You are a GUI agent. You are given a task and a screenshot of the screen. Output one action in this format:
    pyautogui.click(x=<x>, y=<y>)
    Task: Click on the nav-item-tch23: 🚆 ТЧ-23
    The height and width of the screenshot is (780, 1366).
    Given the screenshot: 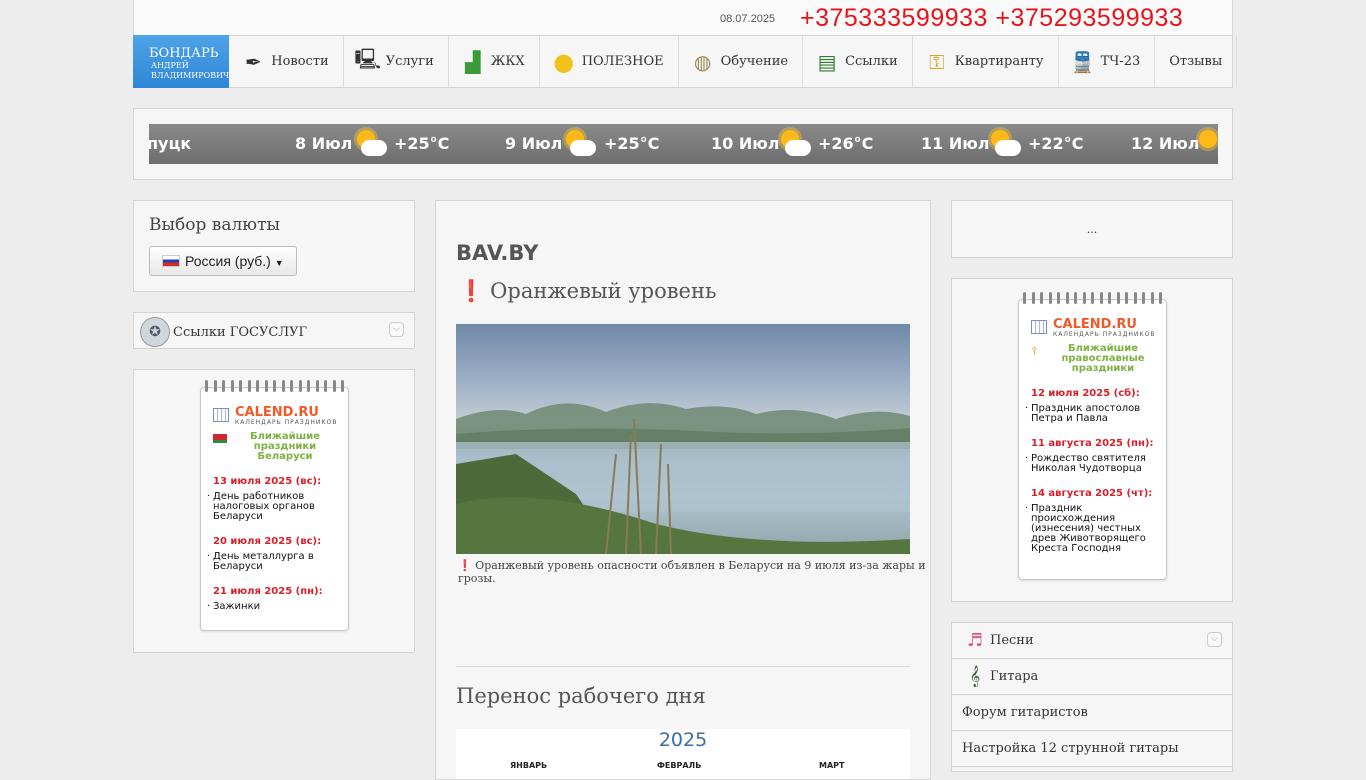 What is the action you would take?
    pyautogui.click(x=1107, y=61)
    